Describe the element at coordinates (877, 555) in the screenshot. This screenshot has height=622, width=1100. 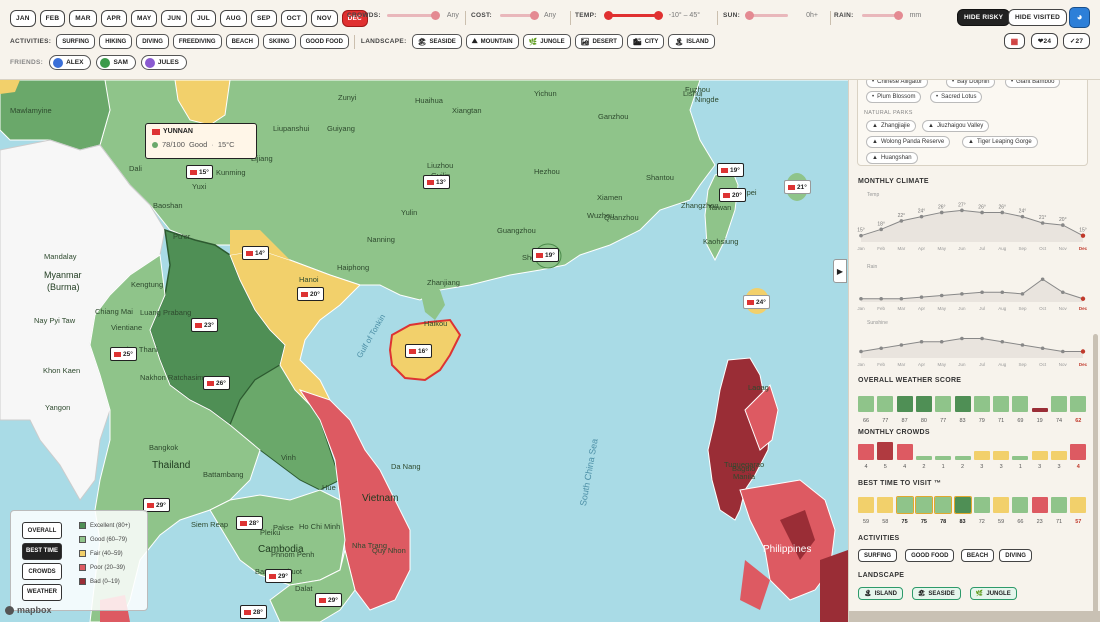
I see `panel-activity-tag: SURFING` at that location.